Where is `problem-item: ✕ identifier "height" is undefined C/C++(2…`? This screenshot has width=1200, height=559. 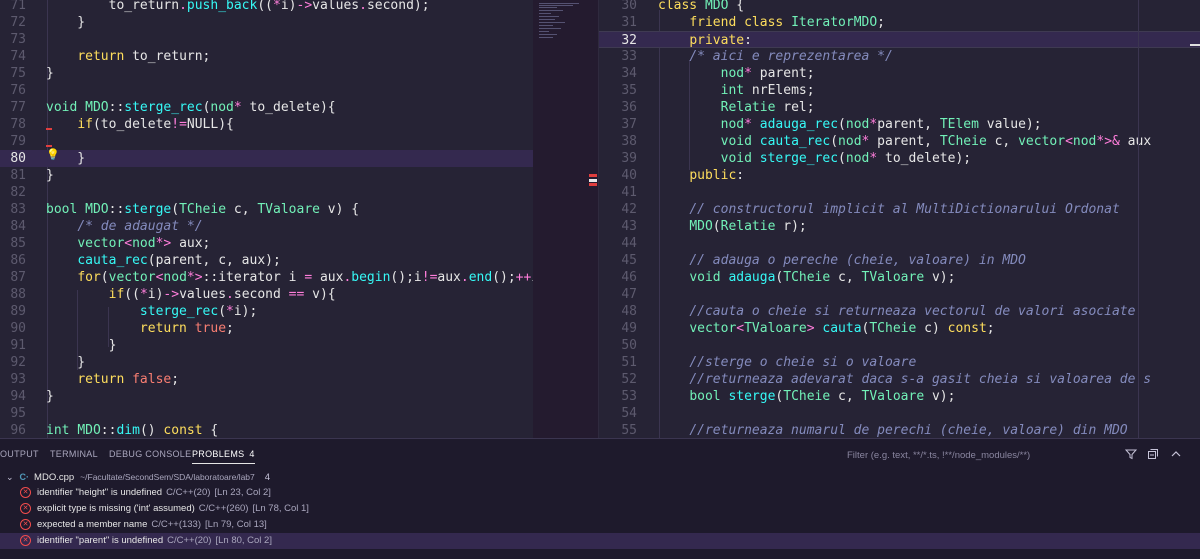
problem-item: ✕ identifier "height" is undefined C/C++(2… is located at coordinates (600, 493).